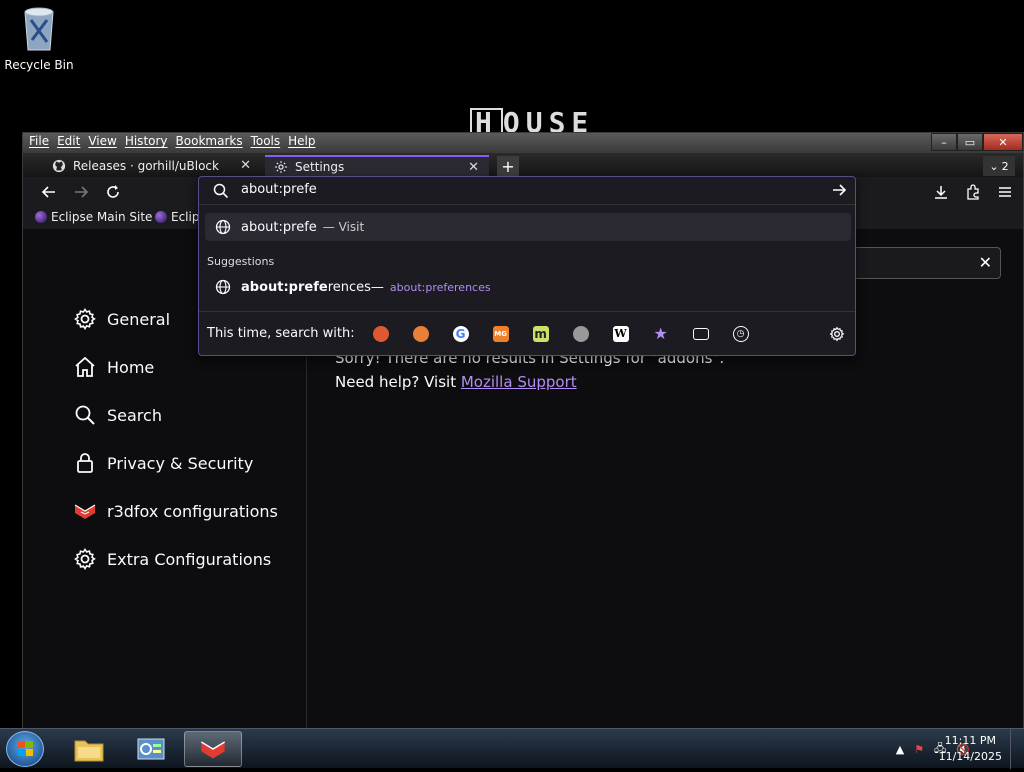 Image resolution: width=1024 pixels, height=772 pixels. I want to click on duckduckgo-icon, so click(380, 333).